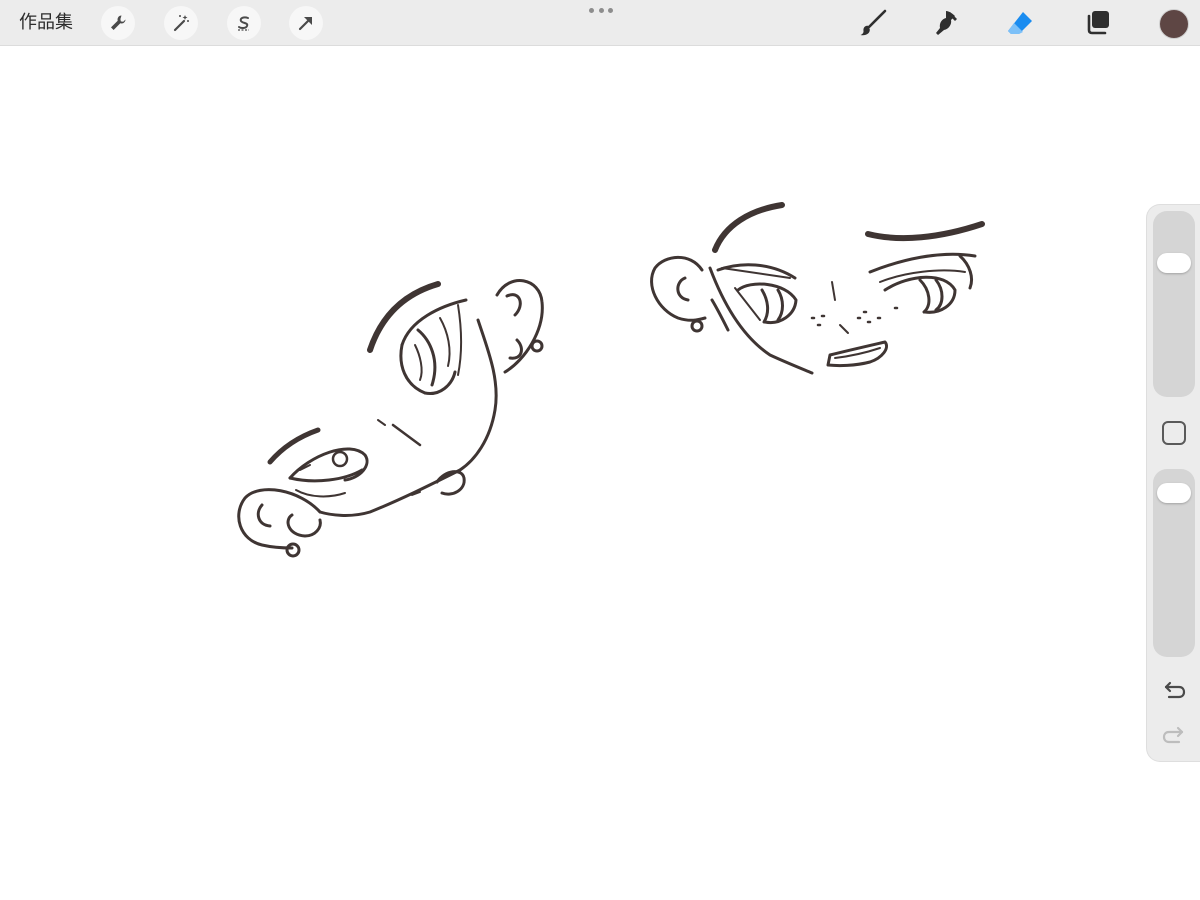 The height and width of the screenshot is (900, 1200). What do you see at coordinates (1174, 563) in the screenshot?
I see `brush-opacity-slider` at bounding box center [1174, 563].